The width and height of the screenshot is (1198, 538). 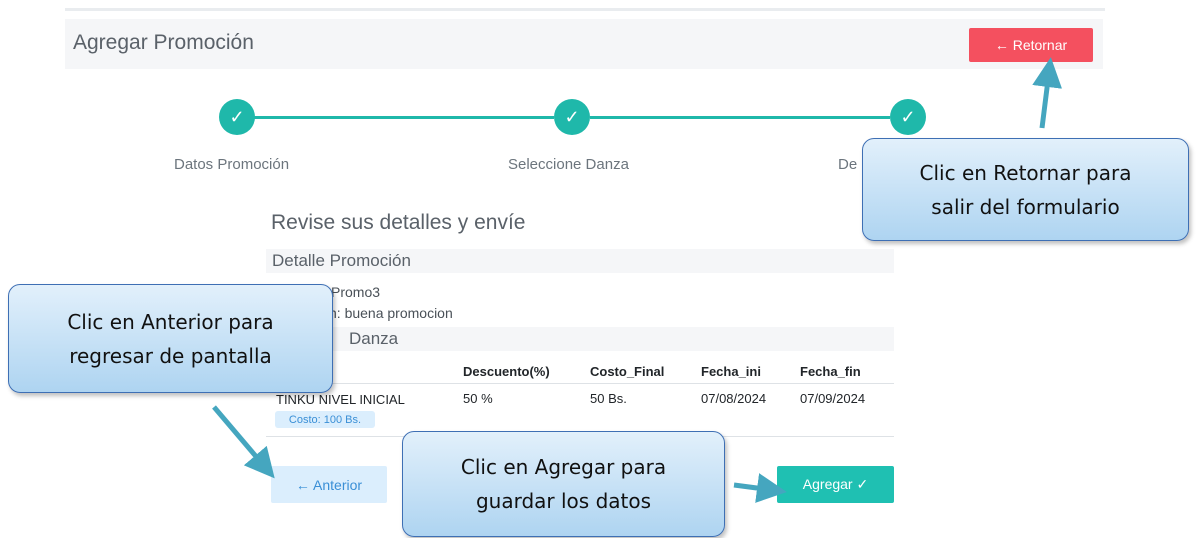 What do you see at coordinates (1025, 206) in the screenshot?
I see `callout-retornar-line-2: salir del formulario` at bounding box center [1025, 206].